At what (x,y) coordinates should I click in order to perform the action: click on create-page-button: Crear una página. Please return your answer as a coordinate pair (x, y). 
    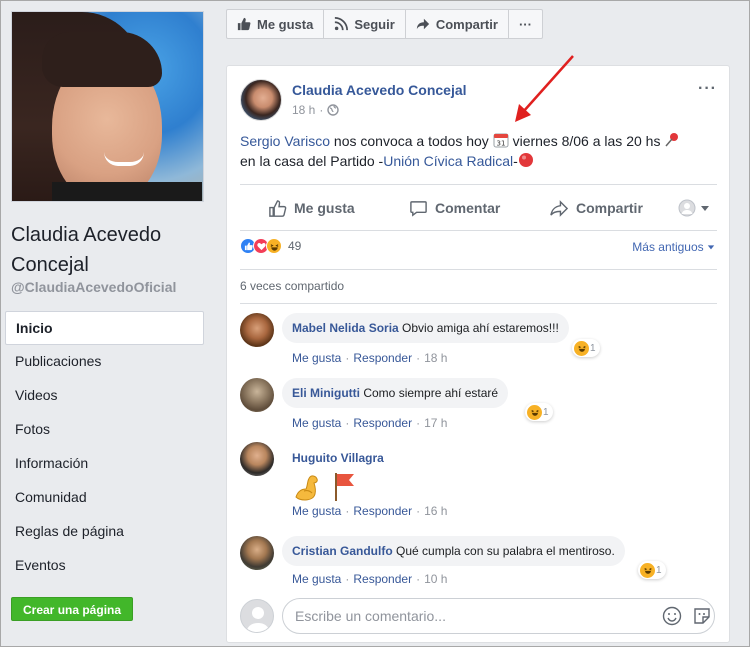
    Looking at the image, I should click on (72, 609).